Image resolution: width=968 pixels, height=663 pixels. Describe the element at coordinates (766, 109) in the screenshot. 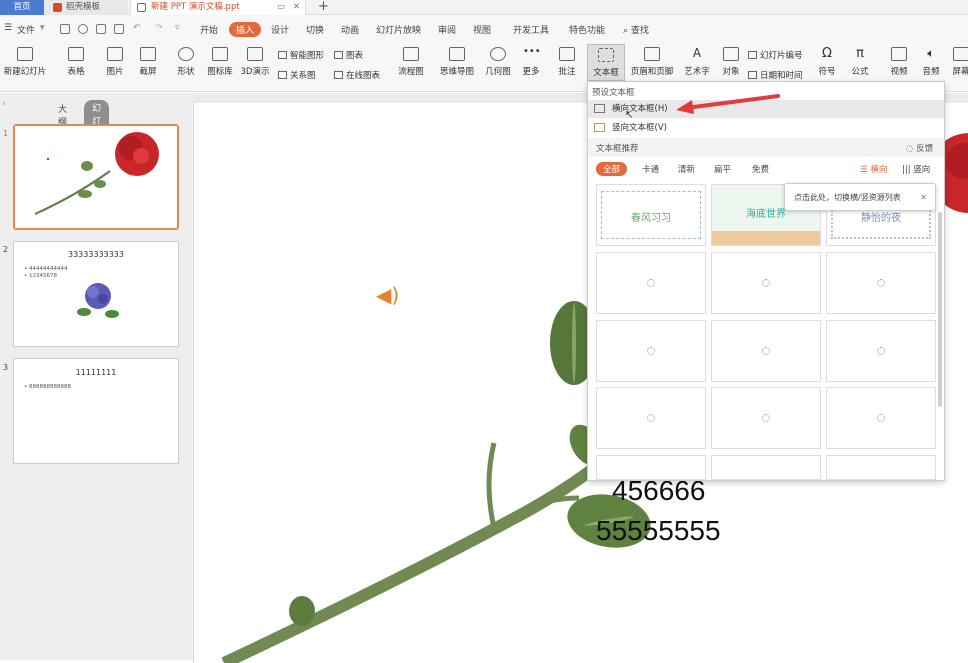

I see `horizontal-textbox-item: 横向文本框(H)` at that location.